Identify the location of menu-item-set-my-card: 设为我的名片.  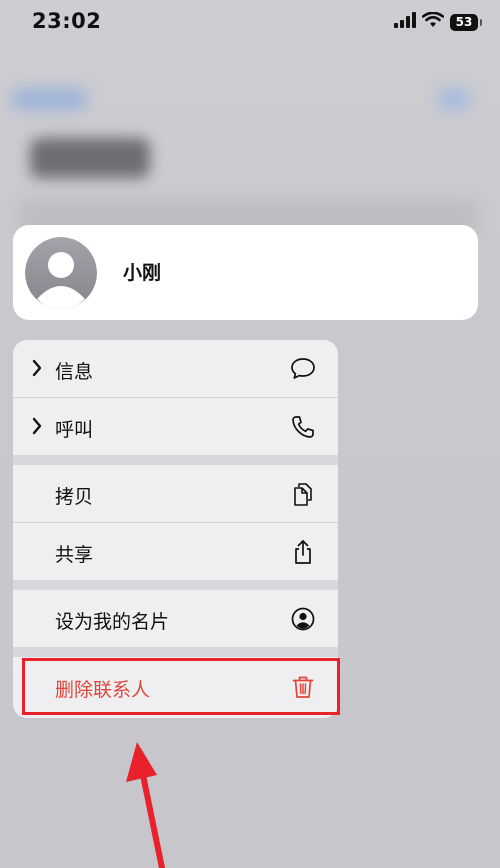
(175, 618).